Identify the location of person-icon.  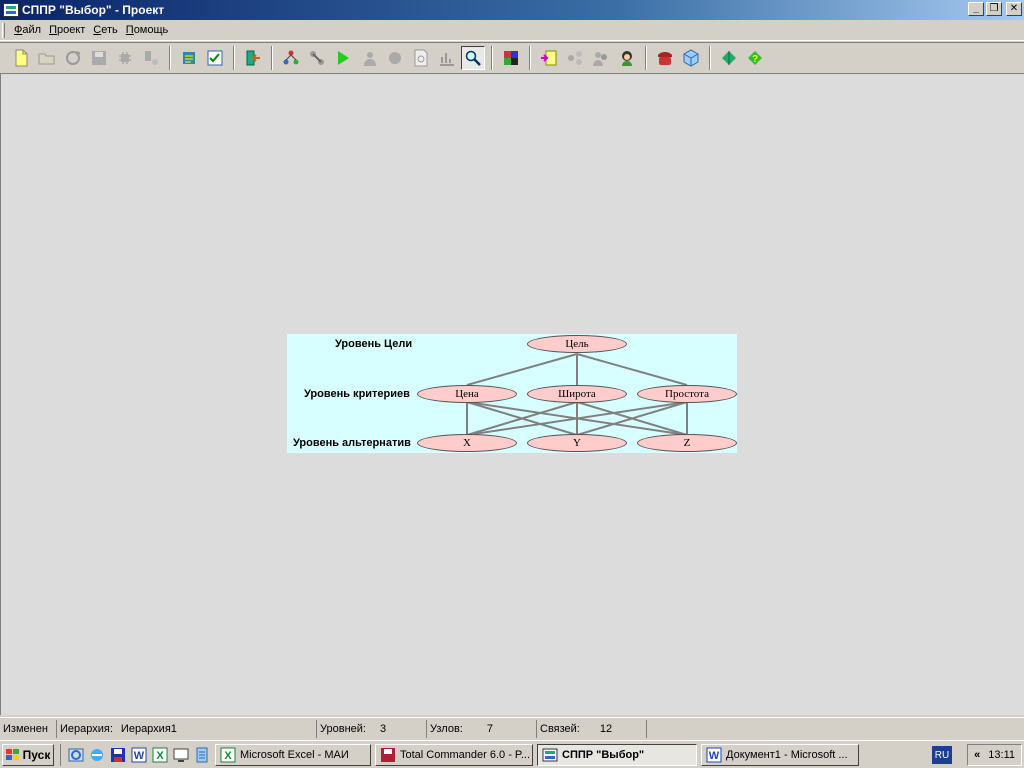
(369, 58).